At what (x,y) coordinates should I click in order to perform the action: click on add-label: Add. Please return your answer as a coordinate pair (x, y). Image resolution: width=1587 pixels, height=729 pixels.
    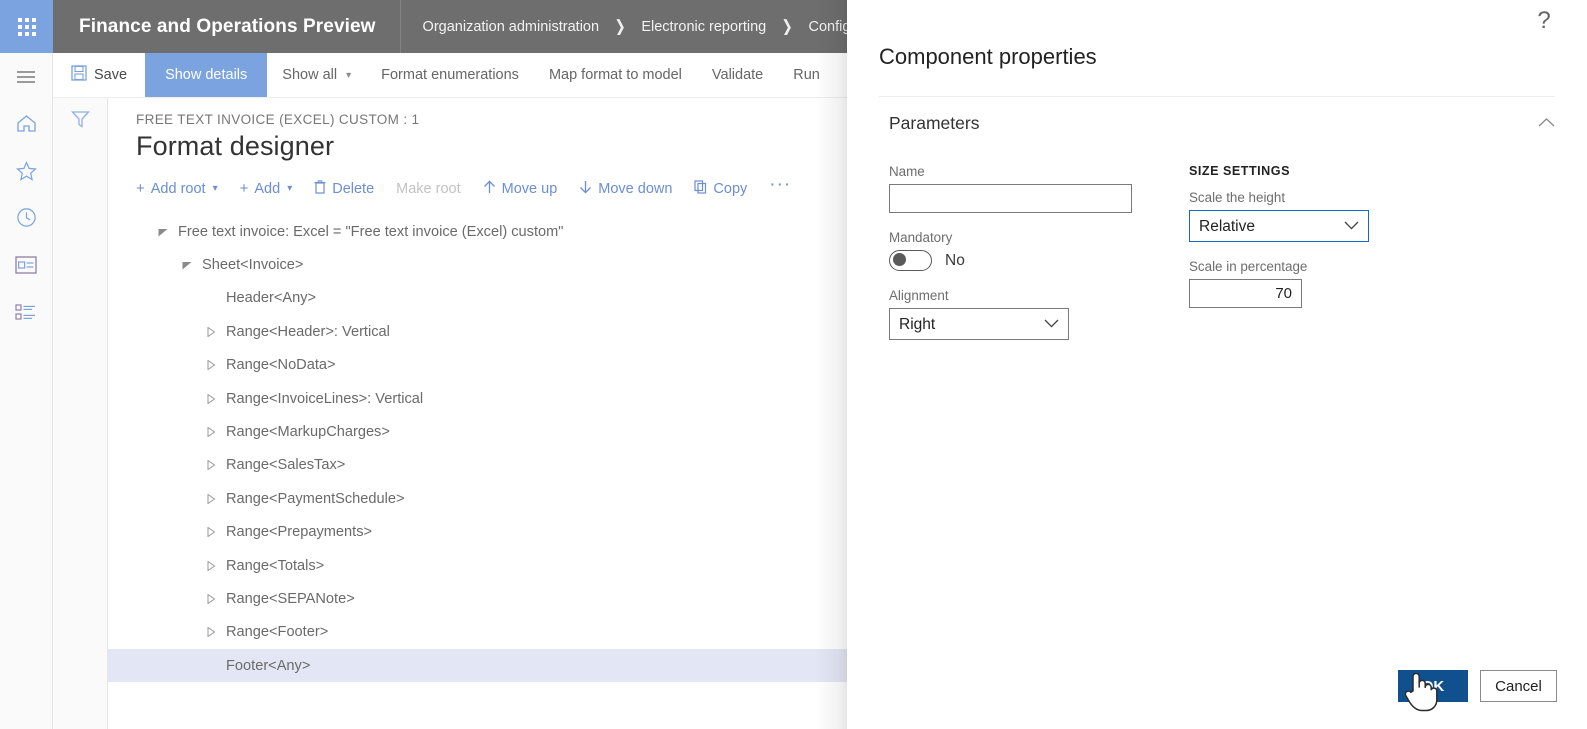
    Looking at the image, I should click on (267, 188).